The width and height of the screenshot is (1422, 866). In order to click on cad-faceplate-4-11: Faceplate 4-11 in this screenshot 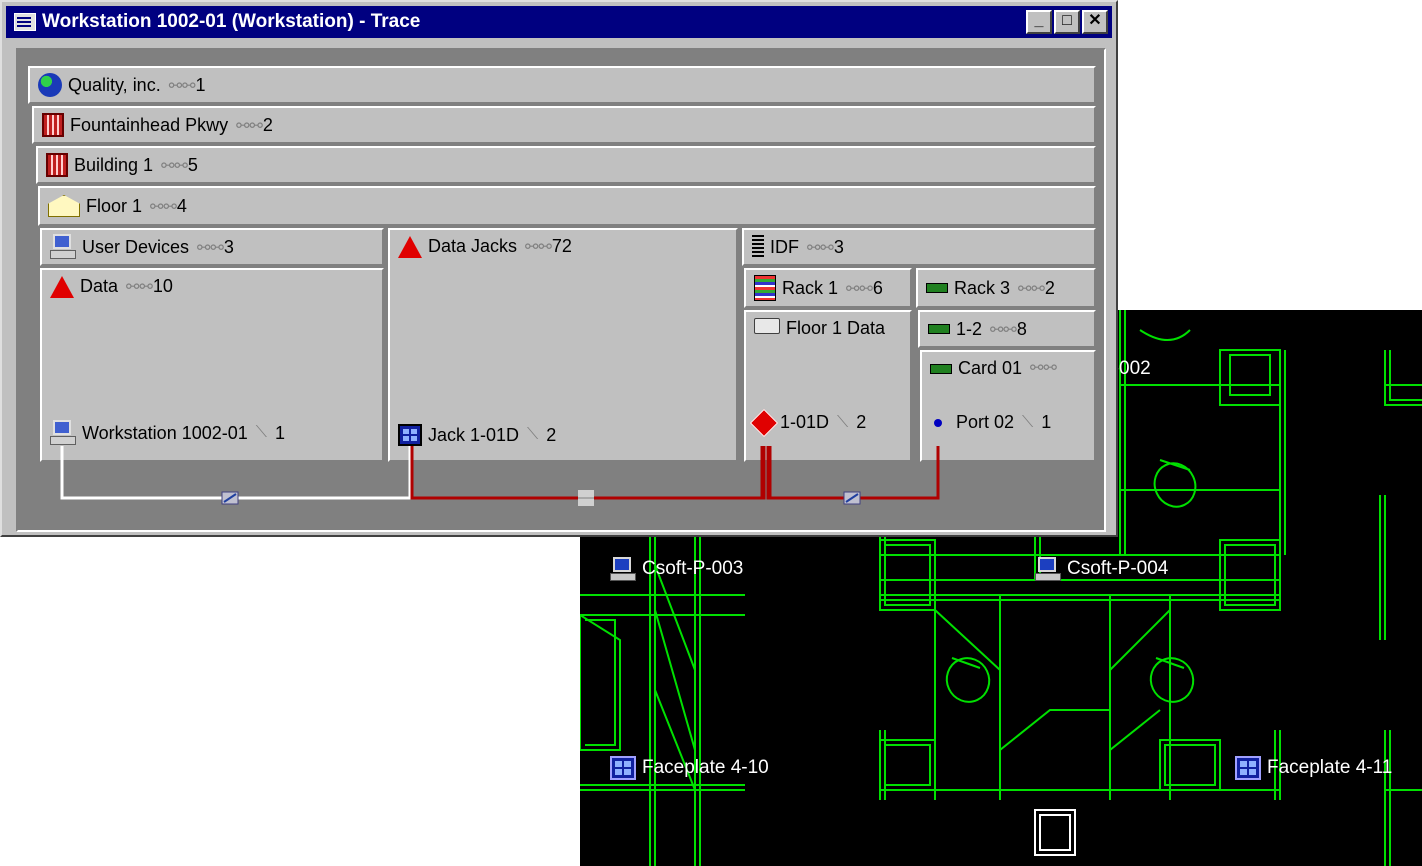, I will do `click(1313, 768)`.